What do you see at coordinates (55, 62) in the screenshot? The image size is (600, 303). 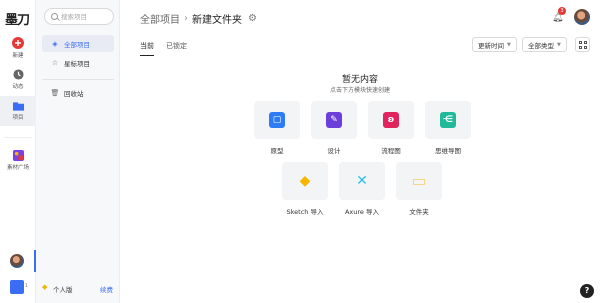 I see `star-icon: ☆` at bounding box center [55, 62].